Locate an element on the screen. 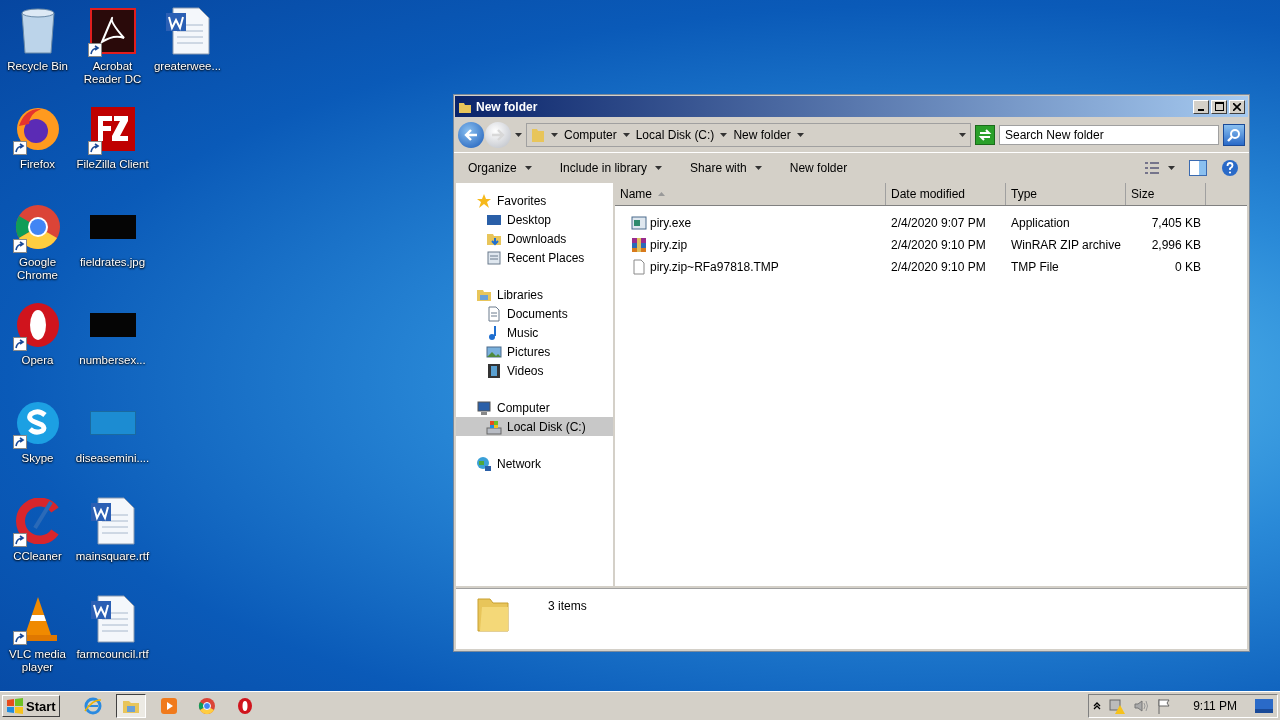 Image resolution: width=1280 pixels, height=720 pixels. start-logo-icon is located at coordinates (15, 706).